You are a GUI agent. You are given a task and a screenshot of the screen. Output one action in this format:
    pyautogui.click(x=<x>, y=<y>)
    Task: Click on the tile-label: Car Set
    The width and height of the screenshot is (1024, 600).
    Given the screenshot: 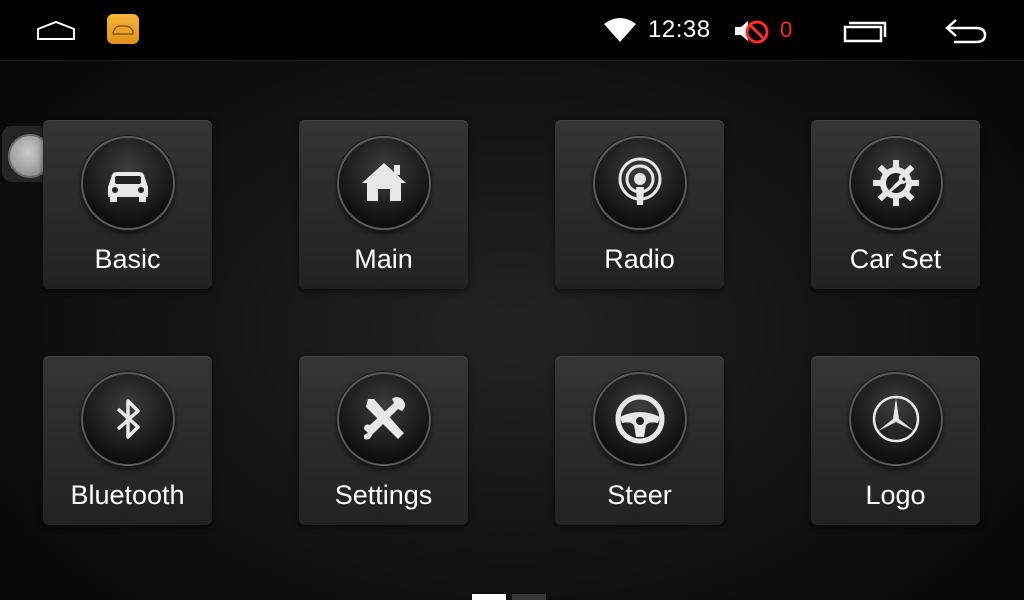 What is the action you would take?
    pyautogui.click(x=895, y=259)
    